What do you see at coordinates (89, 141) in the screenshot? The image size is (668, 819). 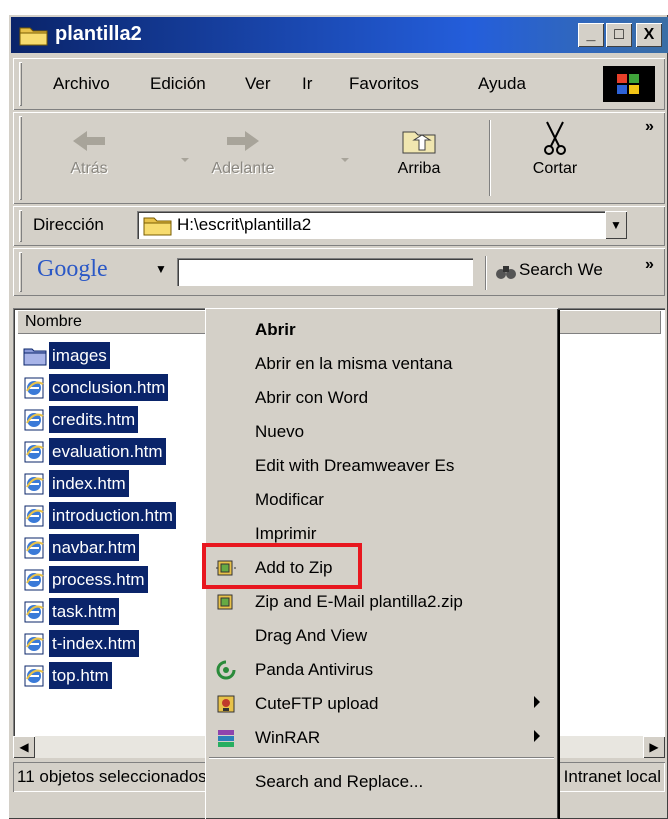 I see `back-arrow-icon` at bounding box center [89, 141].